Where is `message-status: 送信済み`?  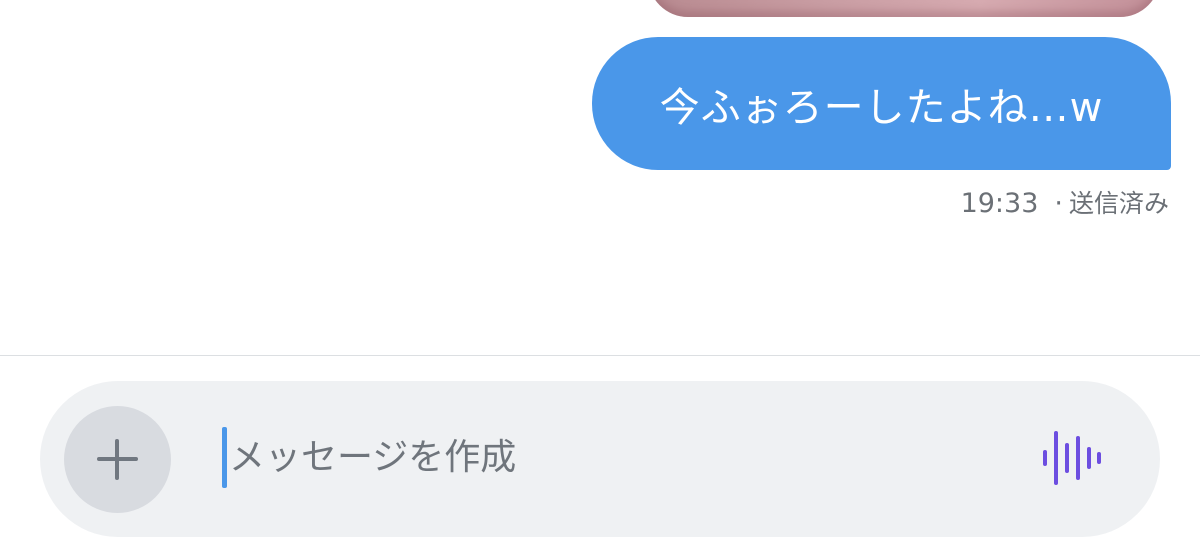
message-status: 送信済み is located at coordinates (1118, 203).